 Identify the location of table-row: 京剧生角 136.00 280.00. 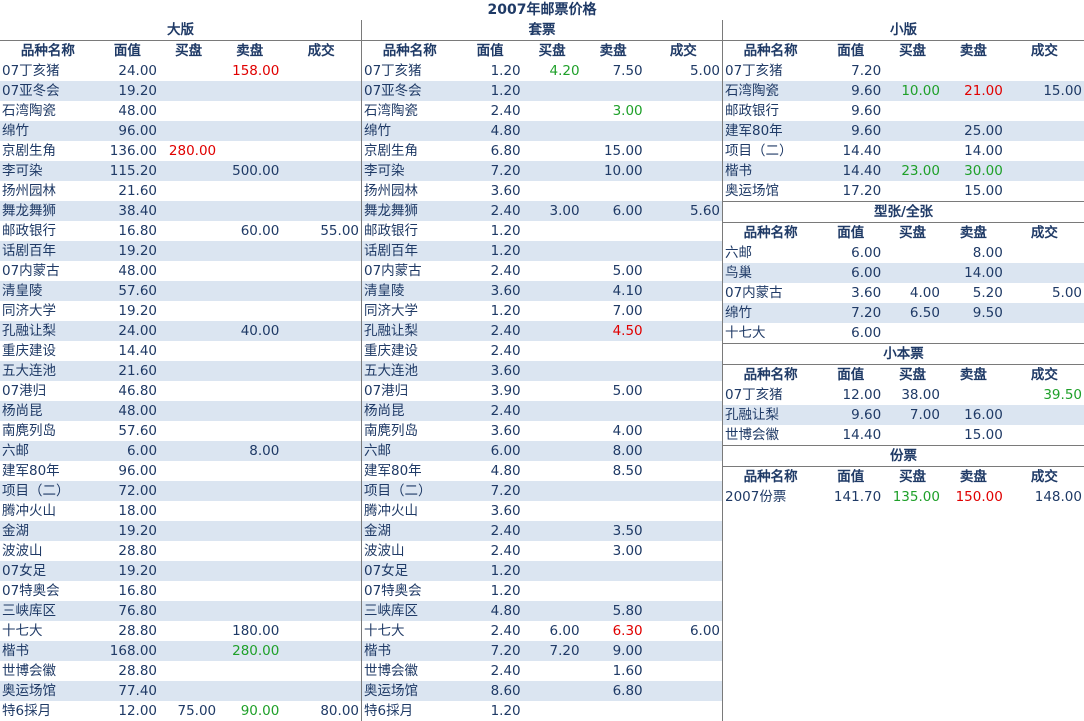
(180, 151).